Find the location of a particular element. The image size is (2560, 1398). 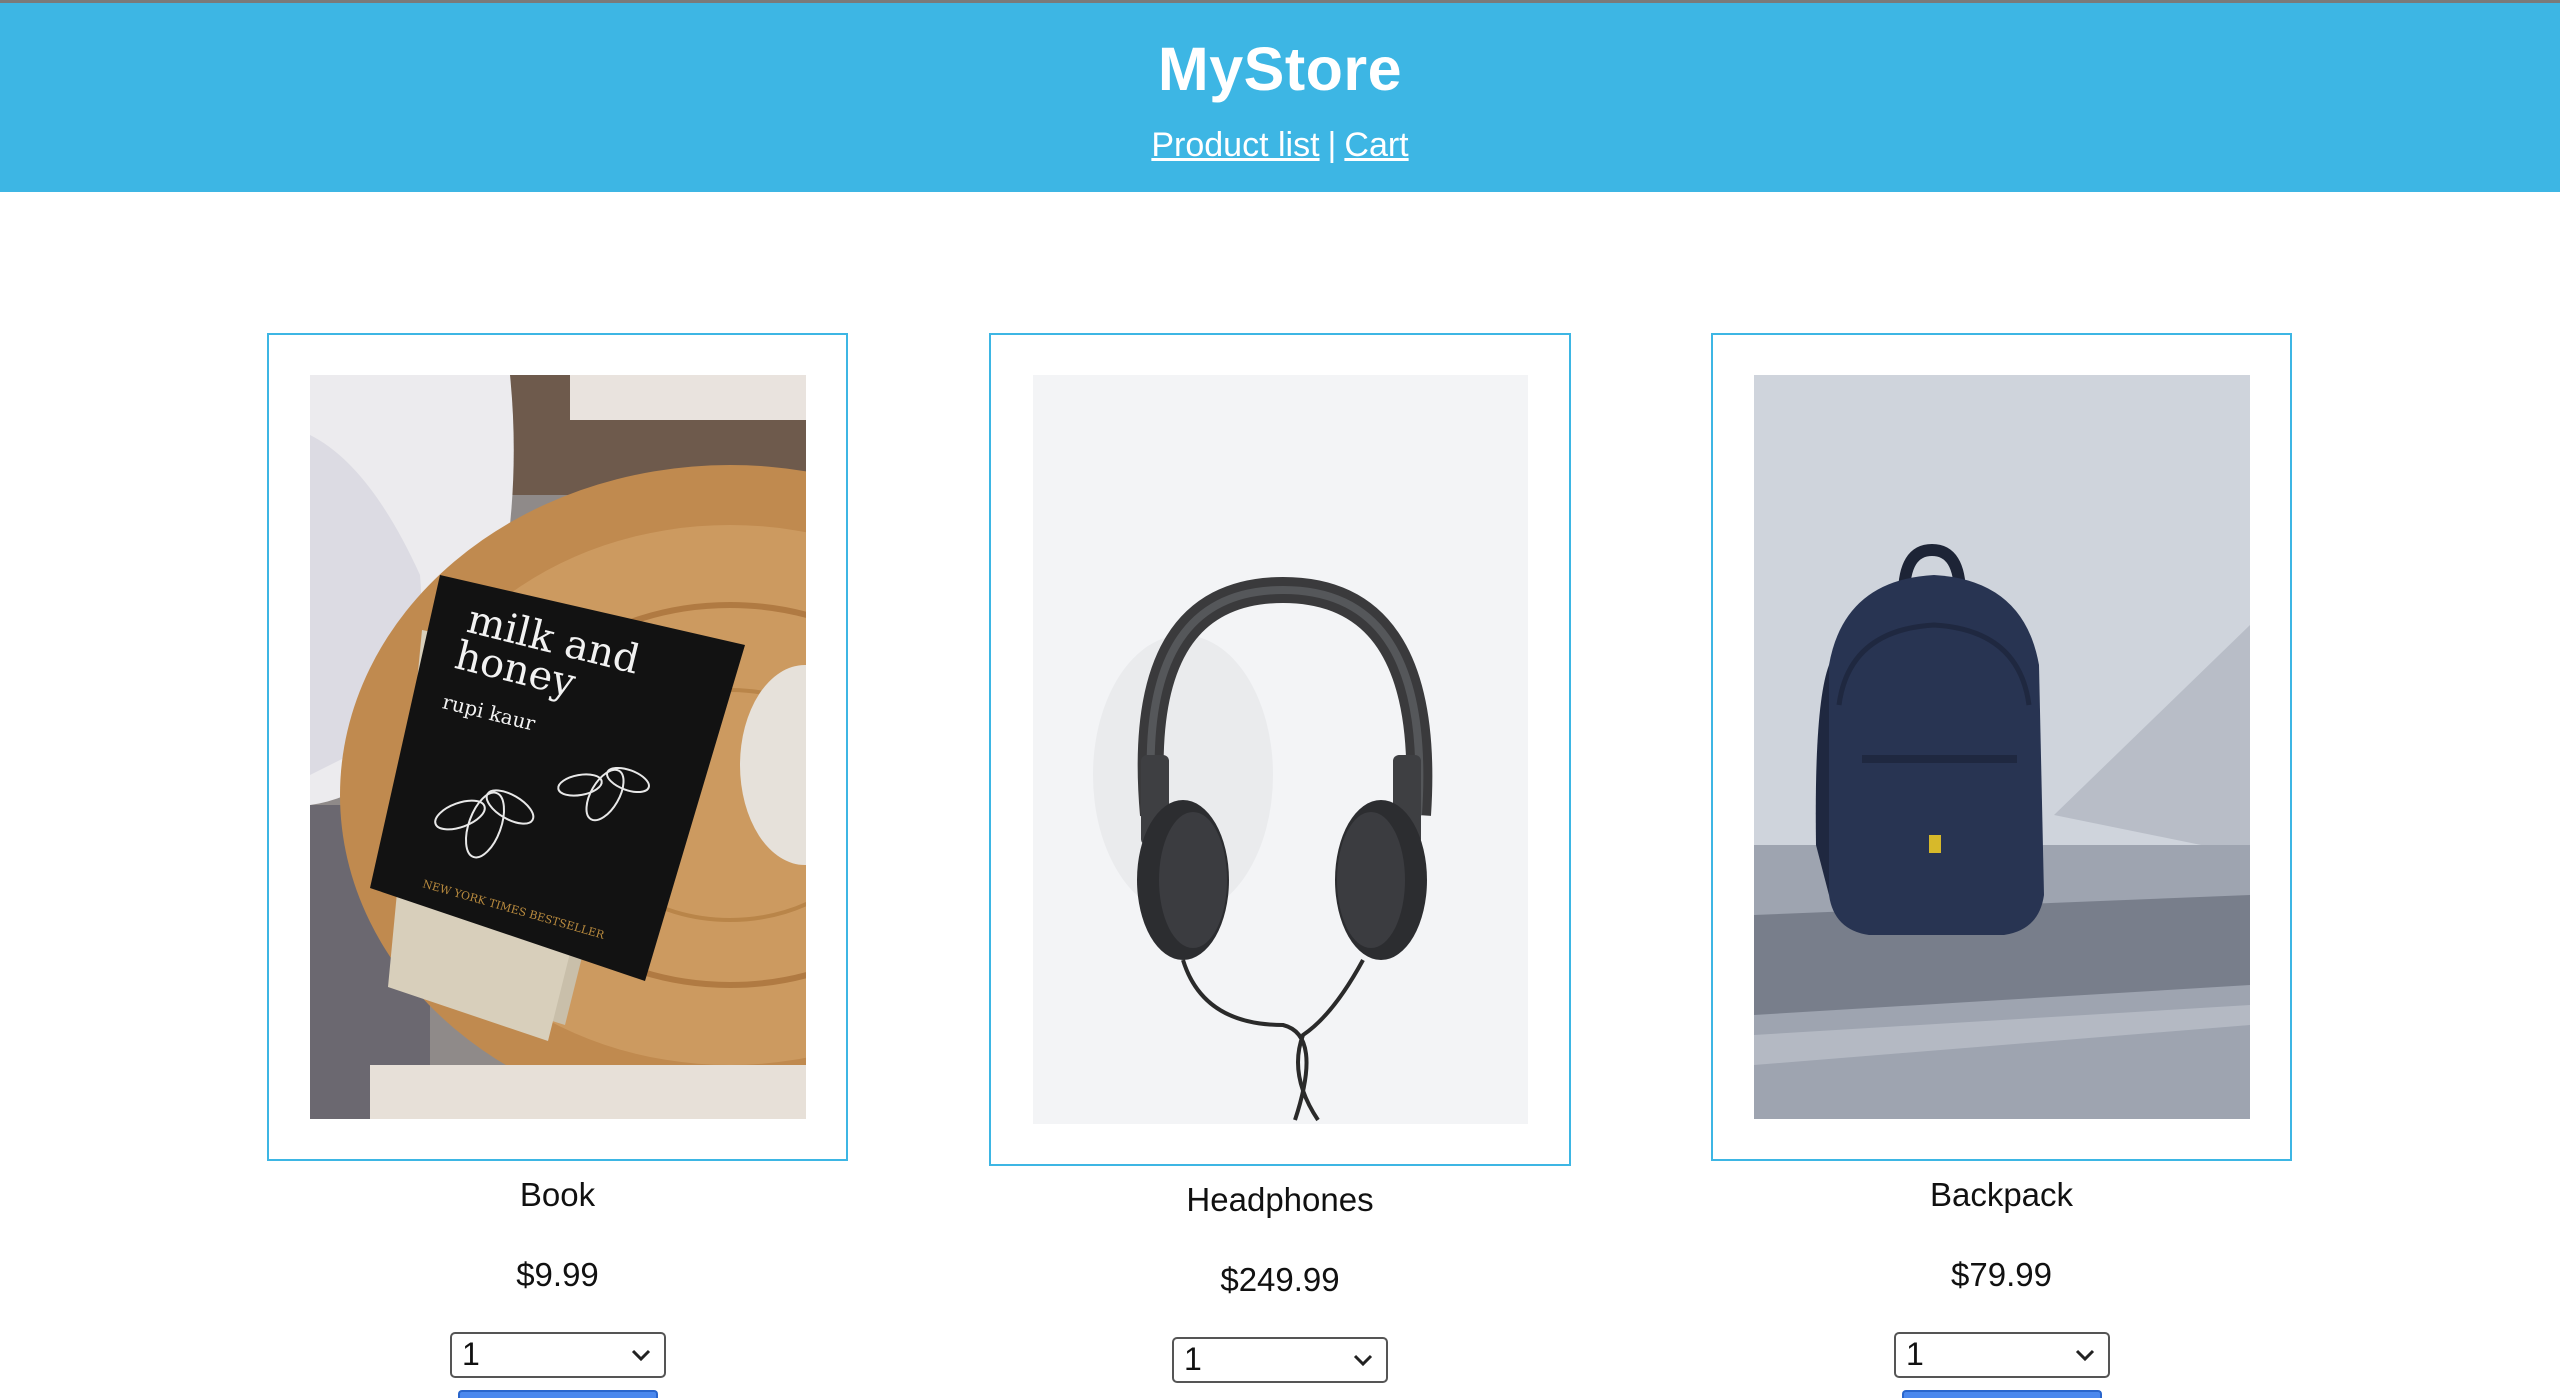

product-list-link: Product list is located at coordinates (1235, 145).